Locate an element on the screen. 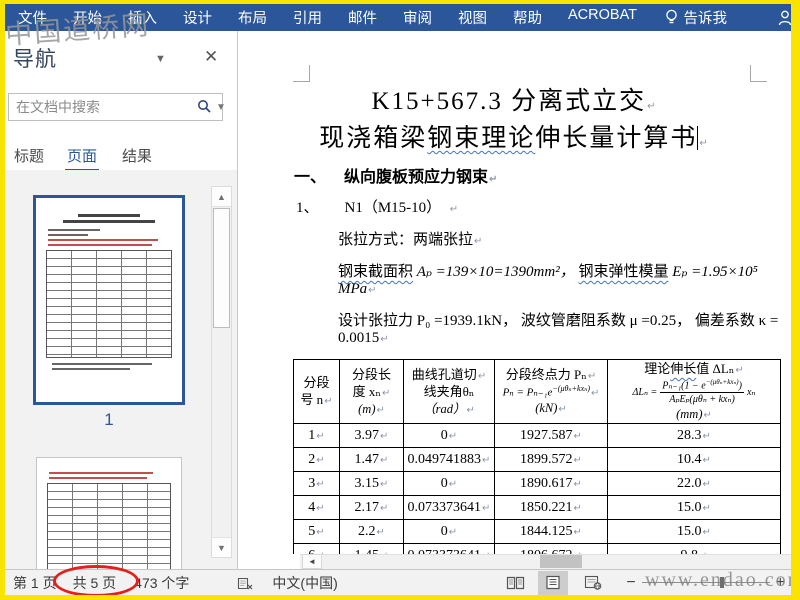 The image size is (800, 600). table-cell: 22.0↵ is located at coordinates (694, 484).